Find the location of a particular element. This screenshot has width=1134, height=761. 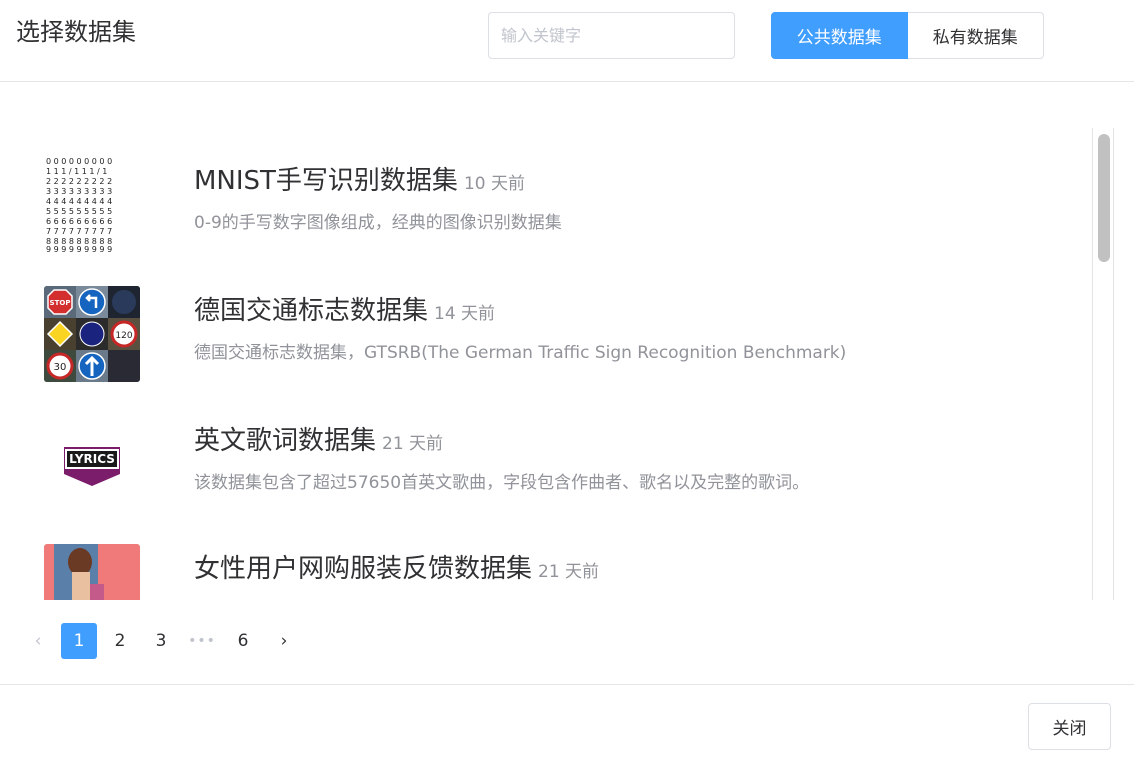

dialog-header: 选择数据集 公共数据集 私有数据集 is located at coordinates (567, 41).